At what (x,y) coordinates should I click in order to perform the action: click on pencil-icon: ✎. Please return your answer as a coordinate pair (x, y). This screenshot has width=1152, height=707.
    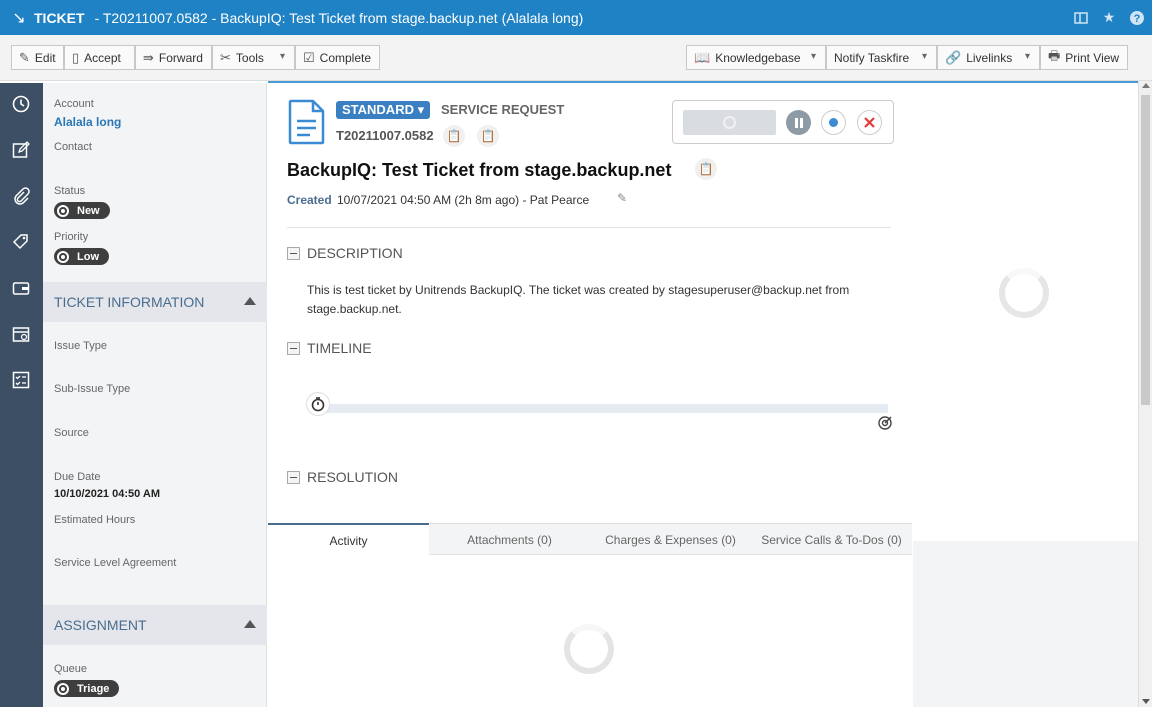
    Looking at the image, I should click on (24, 57).